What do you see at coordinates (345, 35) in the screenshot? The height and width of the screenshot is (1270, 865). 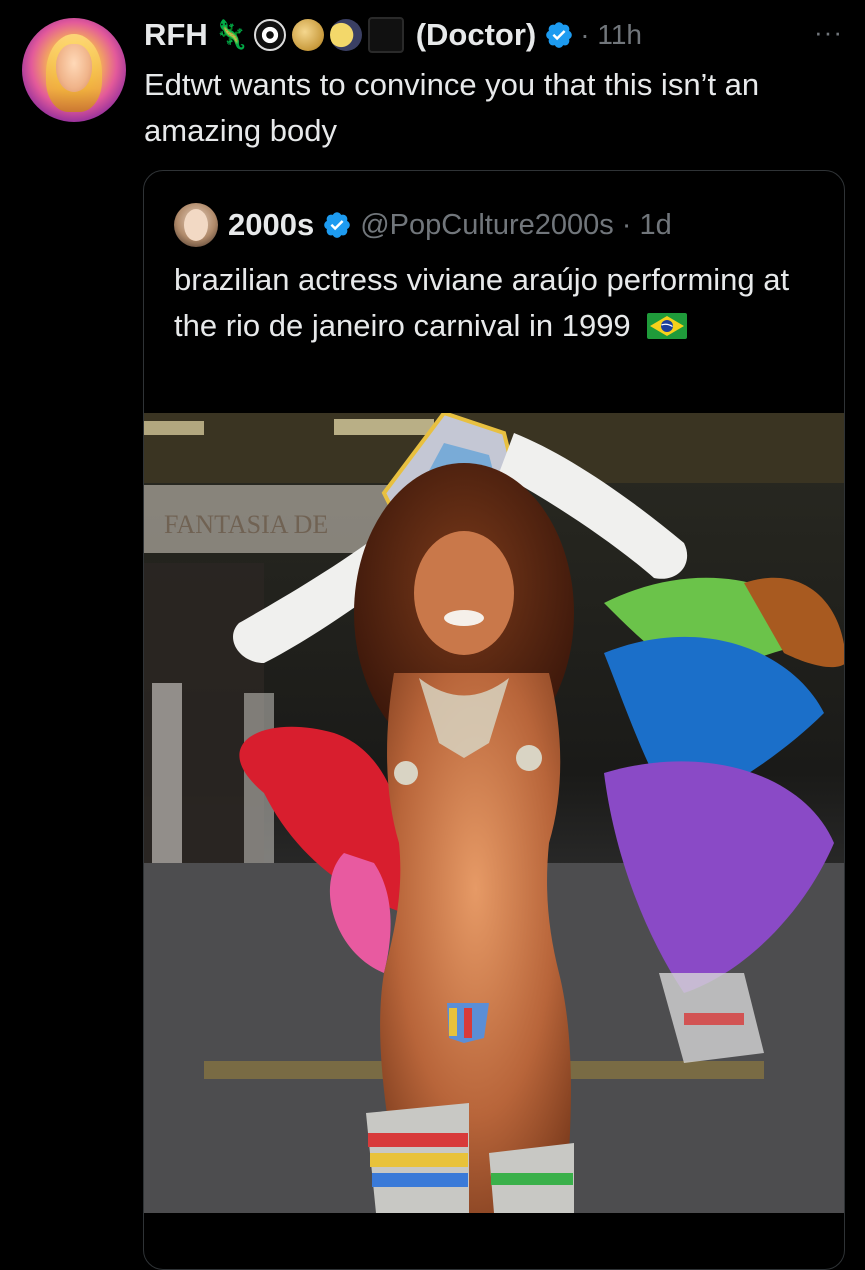 I see `moon-emoji-icon` at bounding box center [345, 35].